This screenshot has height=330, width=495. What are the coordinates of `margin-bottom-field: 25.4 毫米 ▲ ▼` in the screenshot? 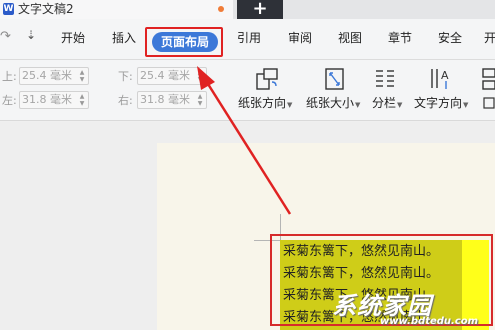 It's located at (172, 76).